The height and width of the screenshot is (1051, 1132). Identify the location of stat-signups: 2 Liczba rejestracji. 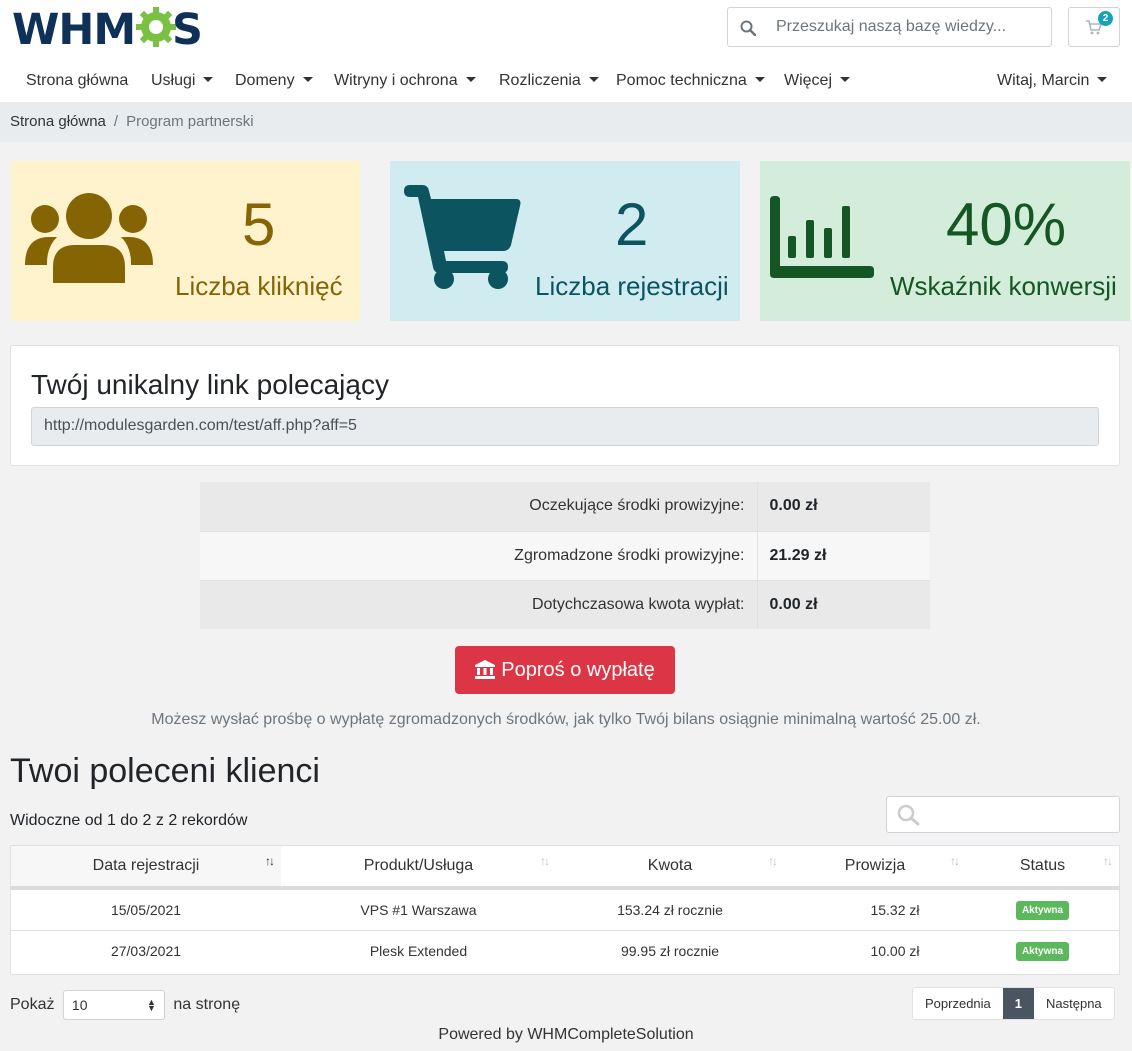
(565, 241).